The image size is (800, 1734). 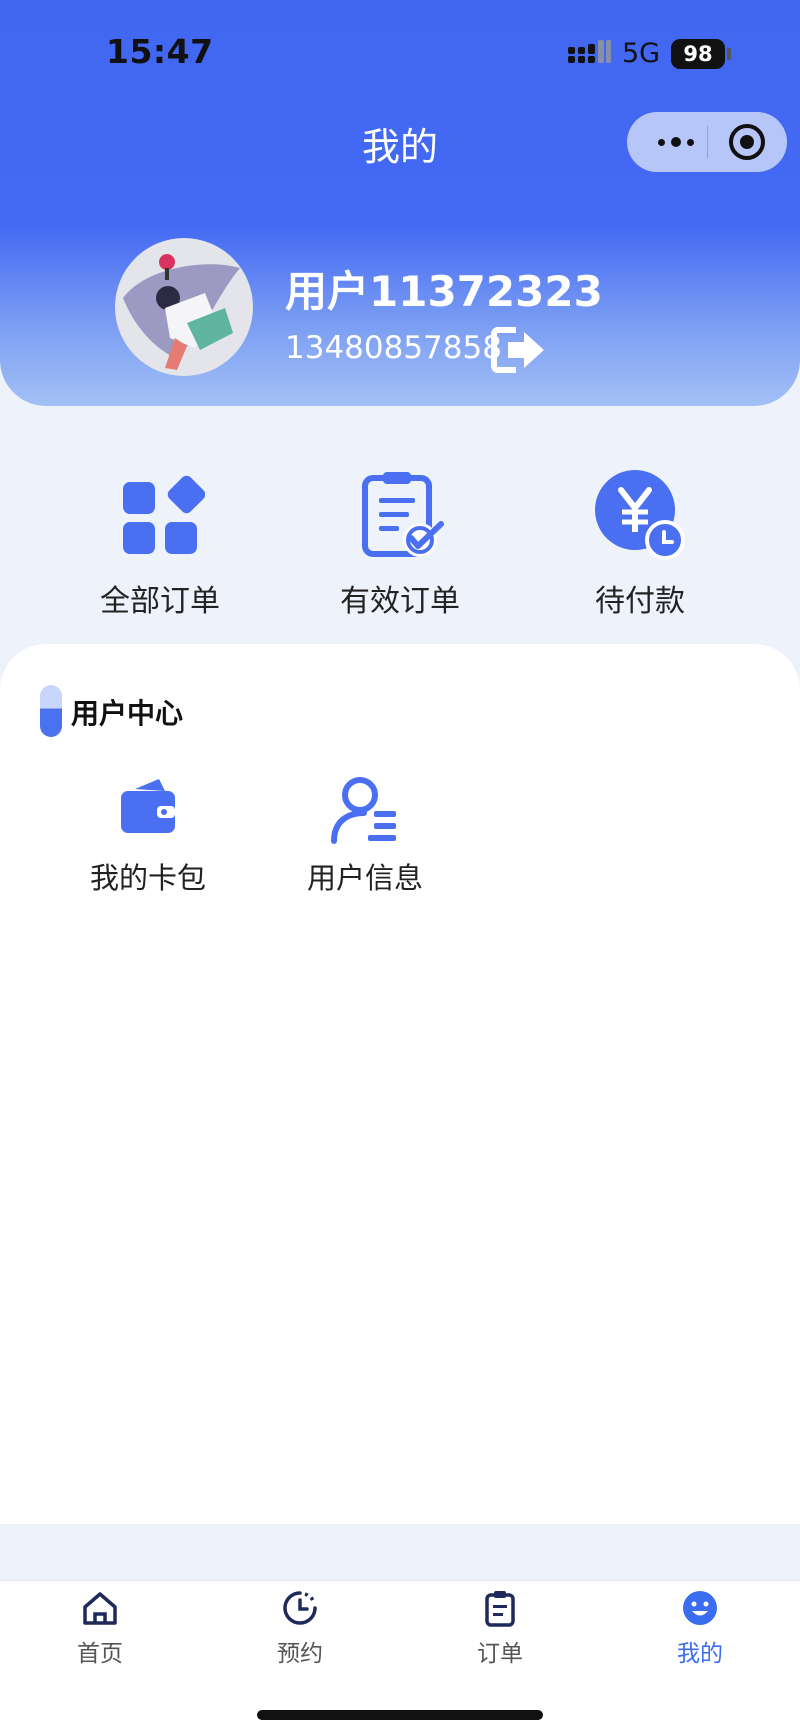 I want to click on mini-program-capsule, so click(x=707, y=142).